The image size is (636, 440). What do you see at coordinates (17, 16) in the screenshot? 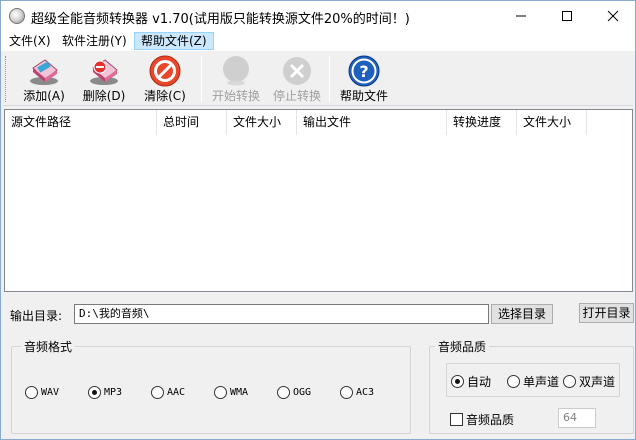
I see `app-icon` at bounding box center [17, 16].